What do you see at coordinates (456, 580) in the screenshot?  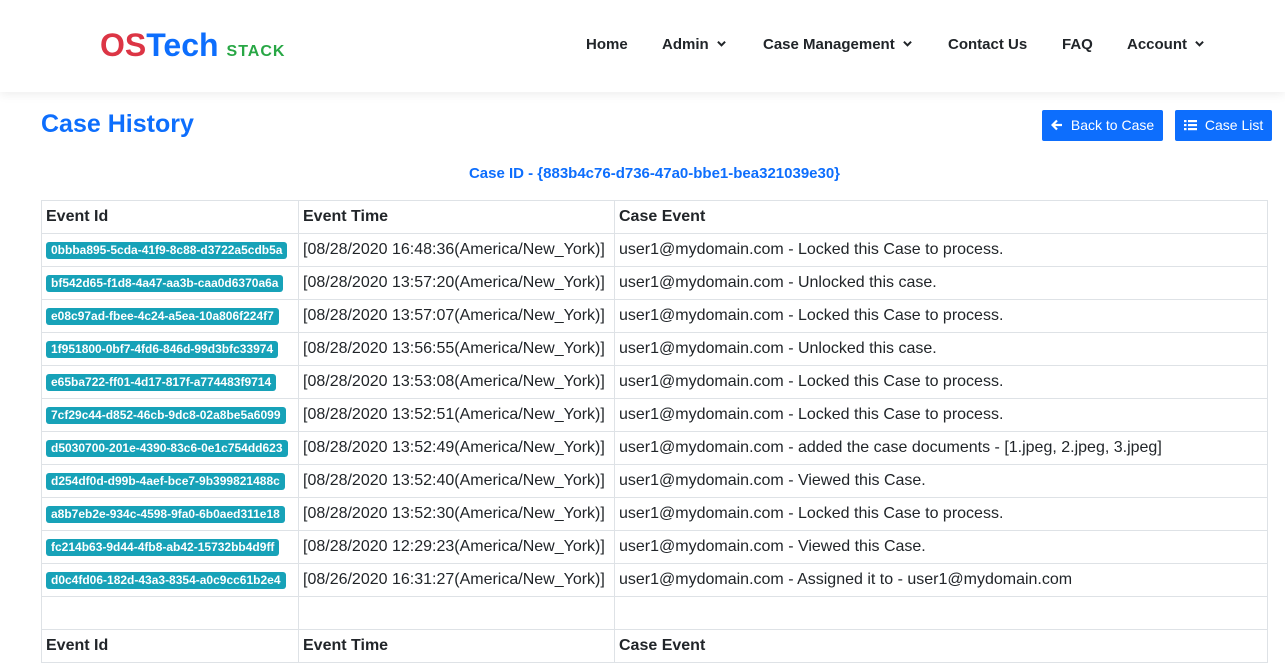 I see `event-time-cell: [08/26/2020 16:31:27(America/New_York)]` at bounding box center [456, 580].